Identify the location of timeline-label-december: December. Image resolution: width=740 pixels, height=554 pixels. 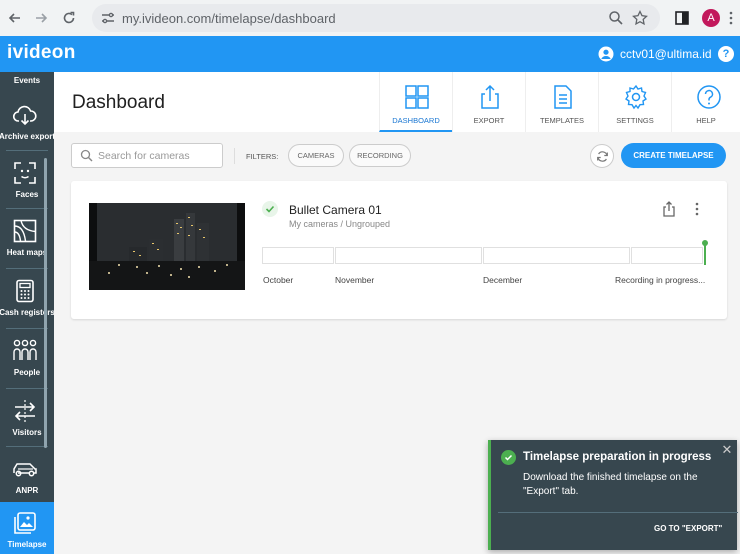
(503, 280).